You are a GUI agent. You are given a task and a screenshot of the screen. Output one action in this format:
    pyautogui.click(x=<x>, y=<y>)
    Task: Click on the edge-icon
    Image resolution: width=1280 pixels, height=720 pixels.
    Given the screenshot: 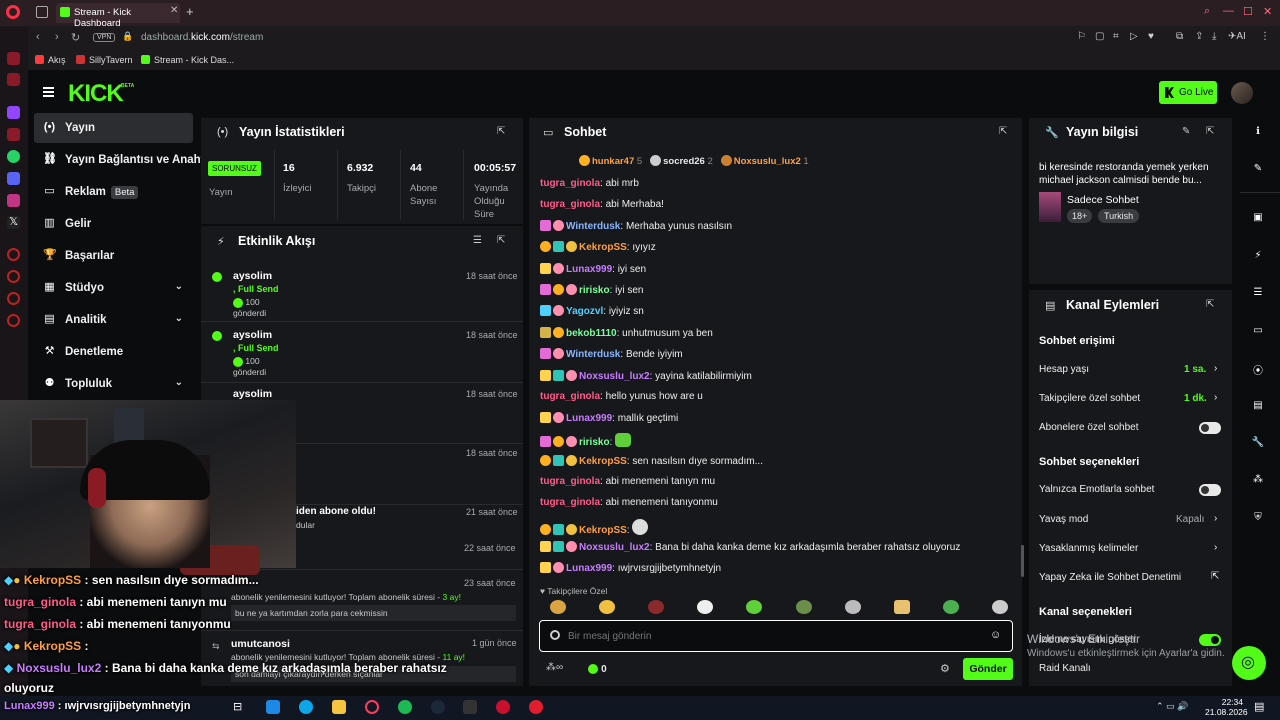 What is the action you would take?
    pyautogui.click(x=306, y=707)
    